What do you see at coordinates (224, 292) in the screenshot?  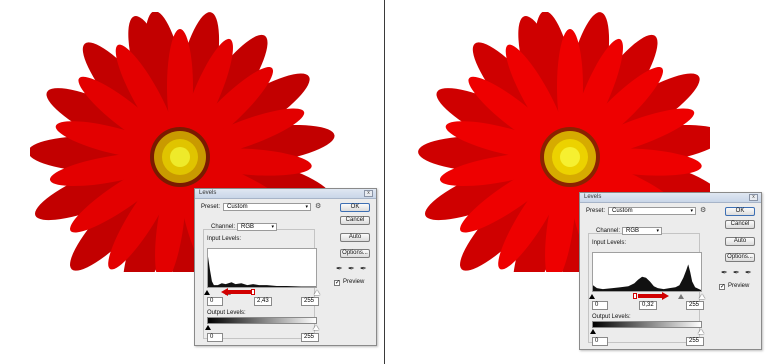 I see `arrowhead-left-icon` at bounding box center [224, 292].